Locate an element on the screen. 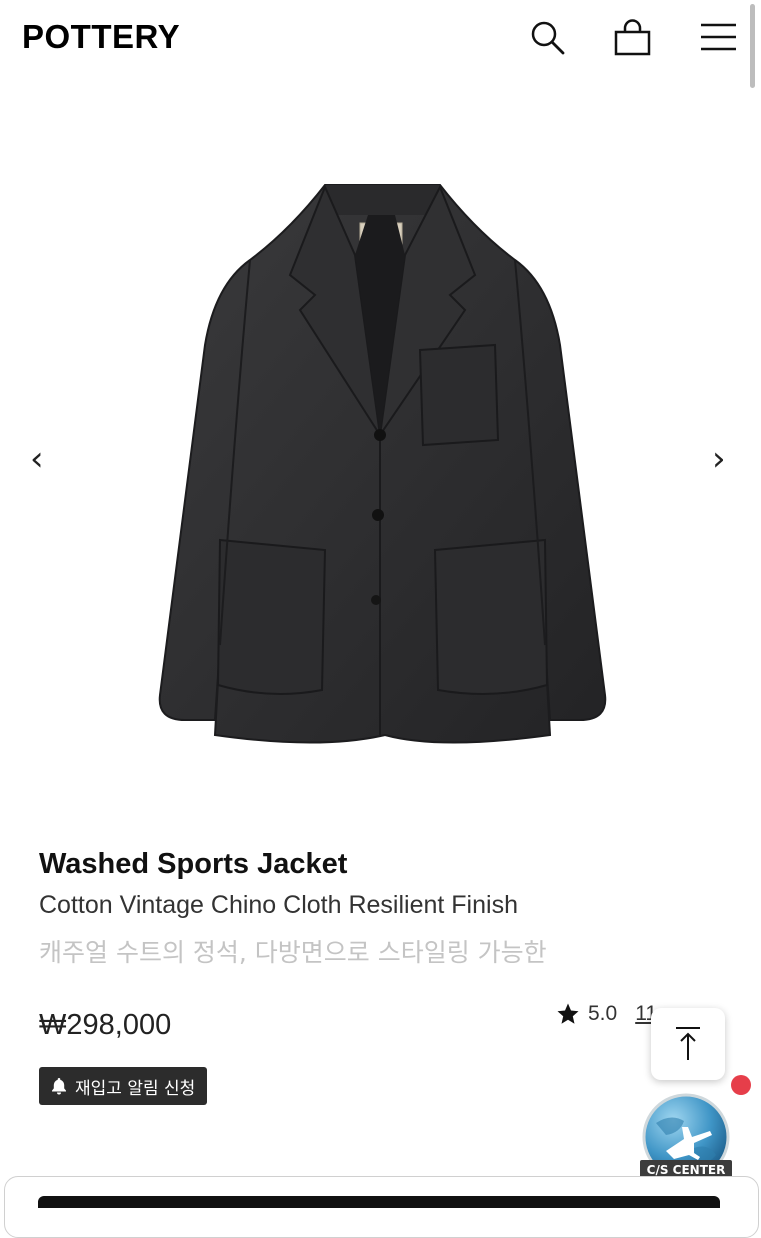 The width and height of the screenshot is (761, 1238). search-icon is located at coordinates (547, 38).